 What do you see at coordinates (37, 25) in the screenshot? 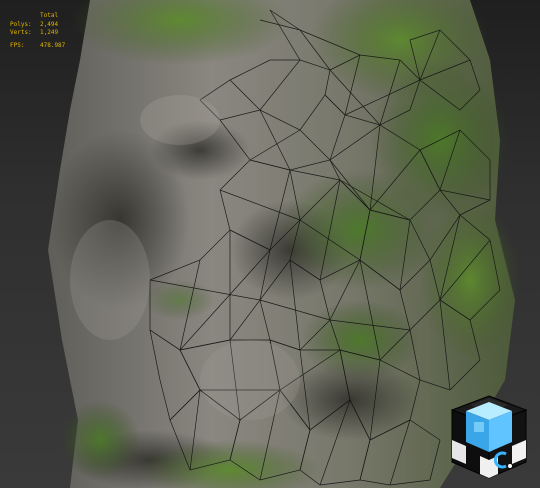
I see `polys-stat: Polys: 2,494` at bounding box center [37, 25].